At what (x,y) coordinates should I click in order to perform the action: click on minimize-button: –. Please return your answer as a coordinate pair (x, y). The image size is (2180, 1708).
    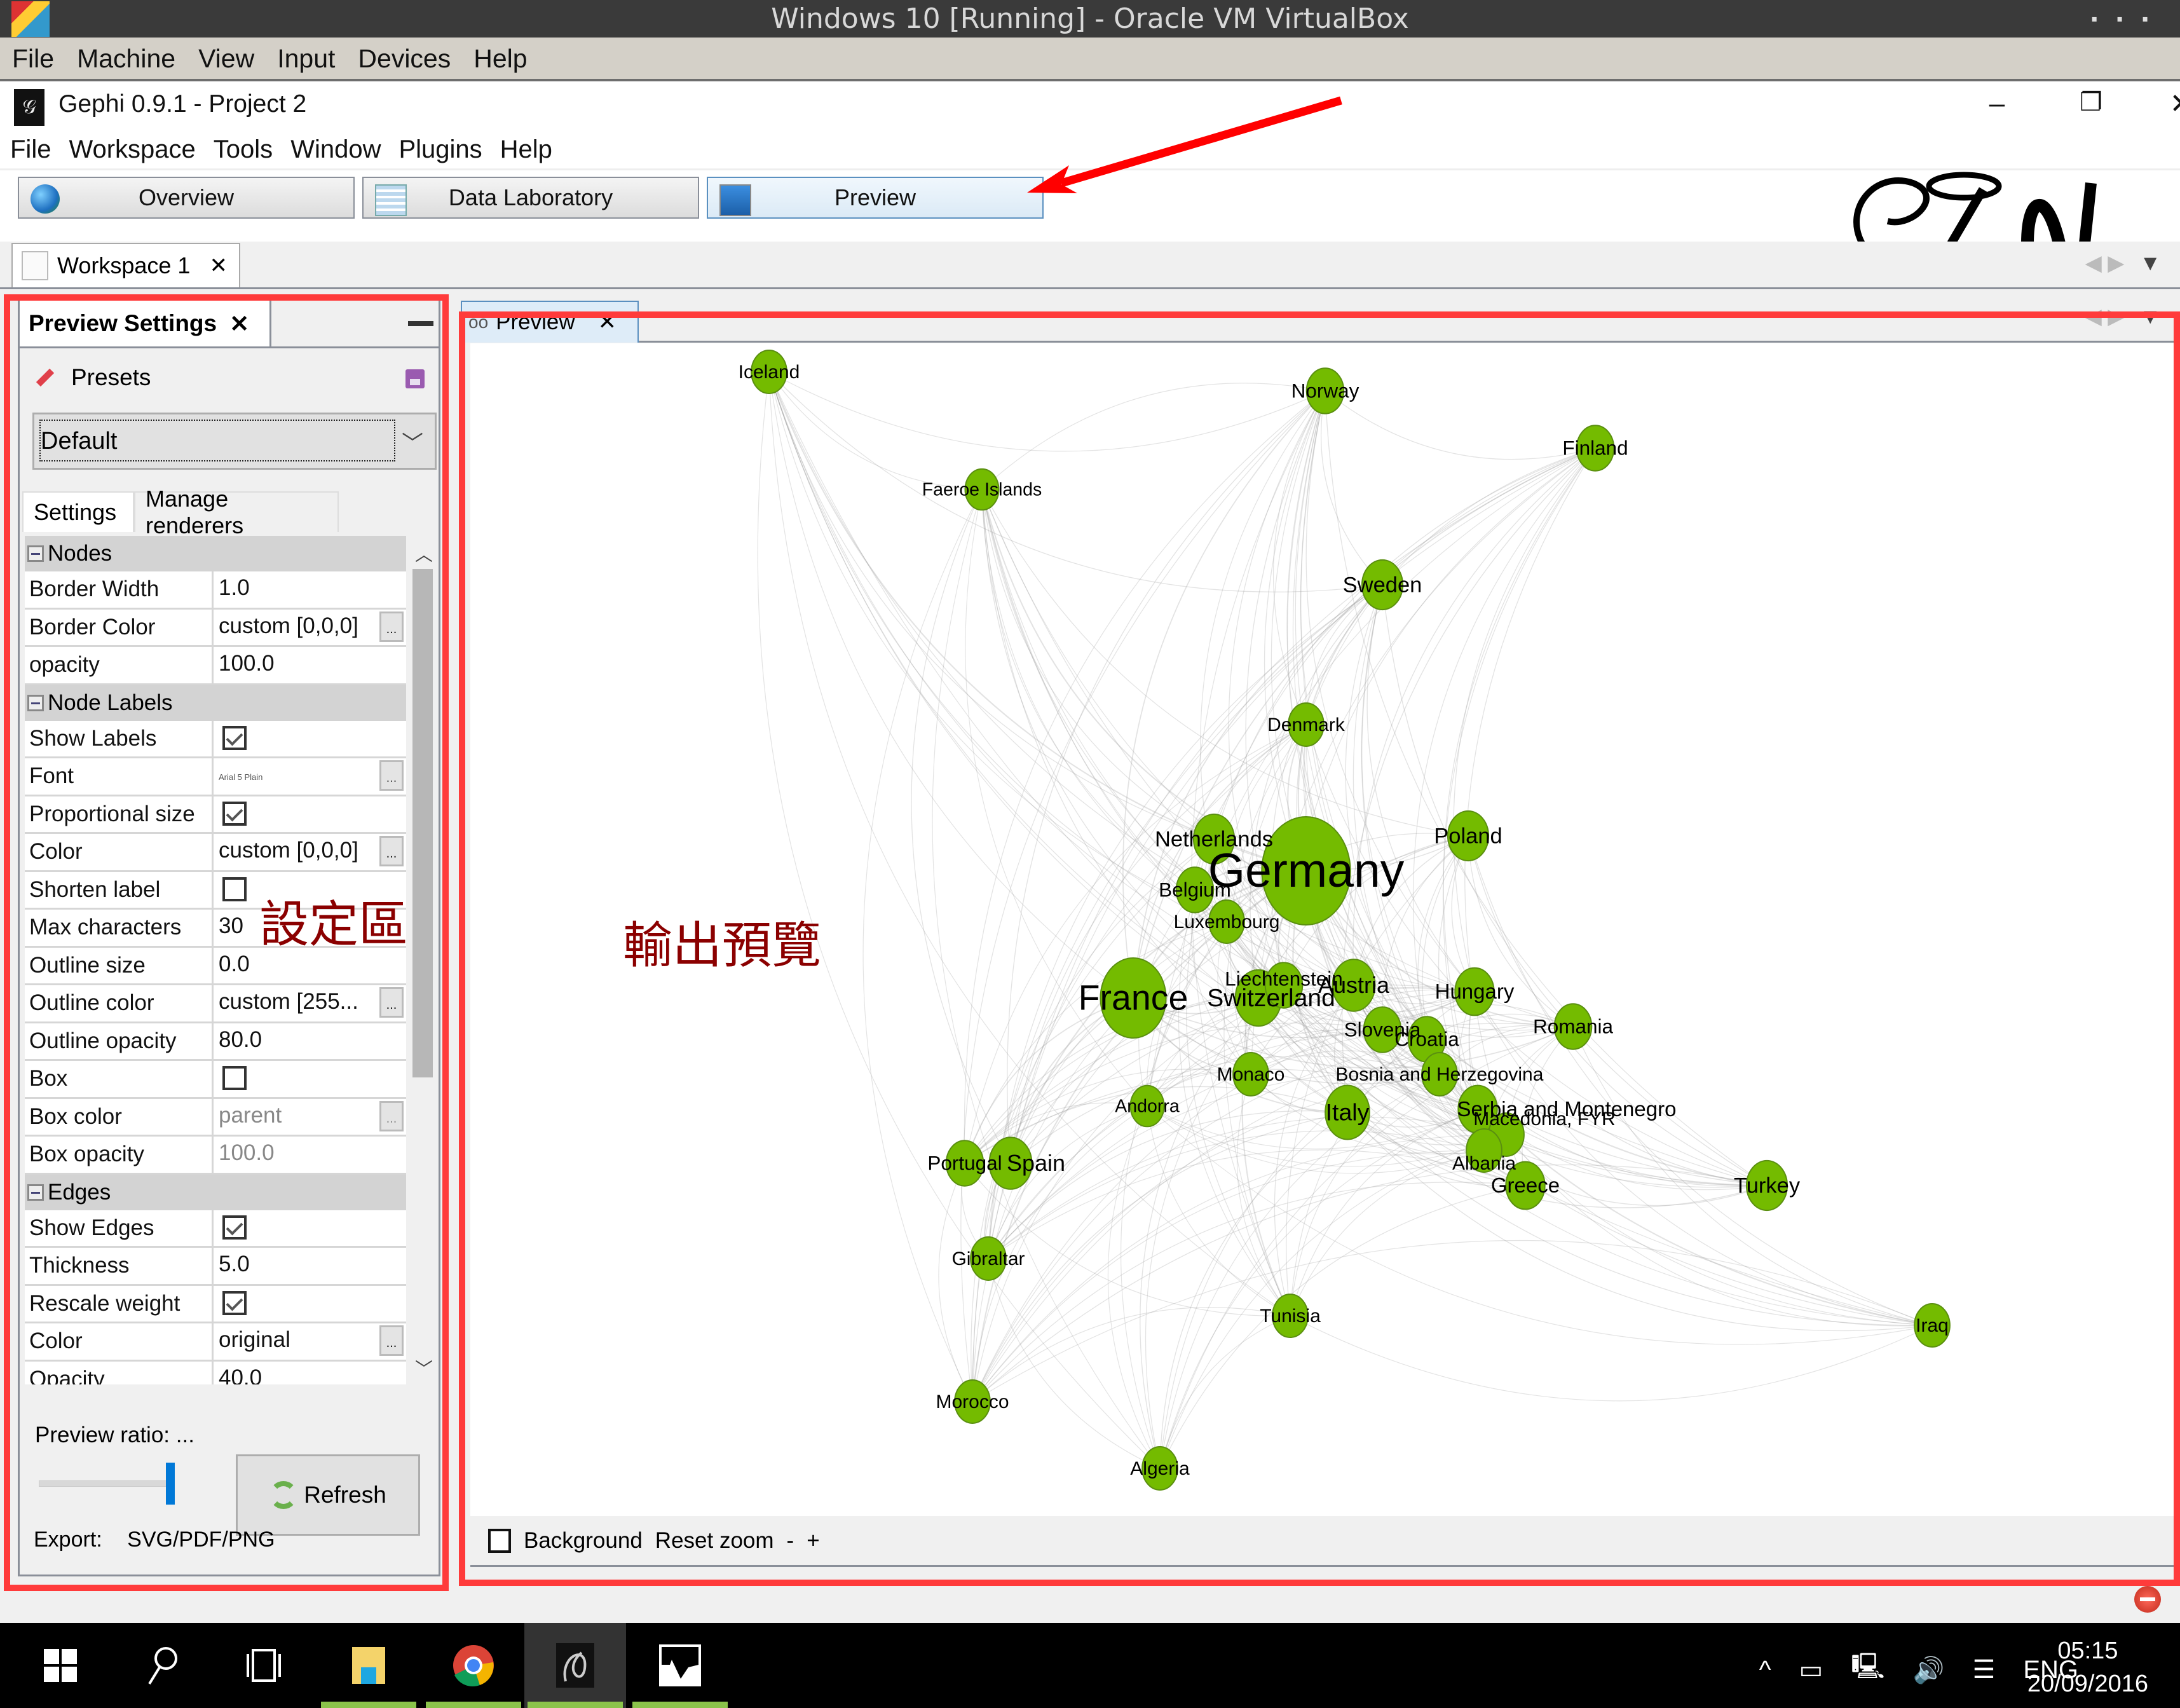
    Looking at the image, I should click on (1997, 104).